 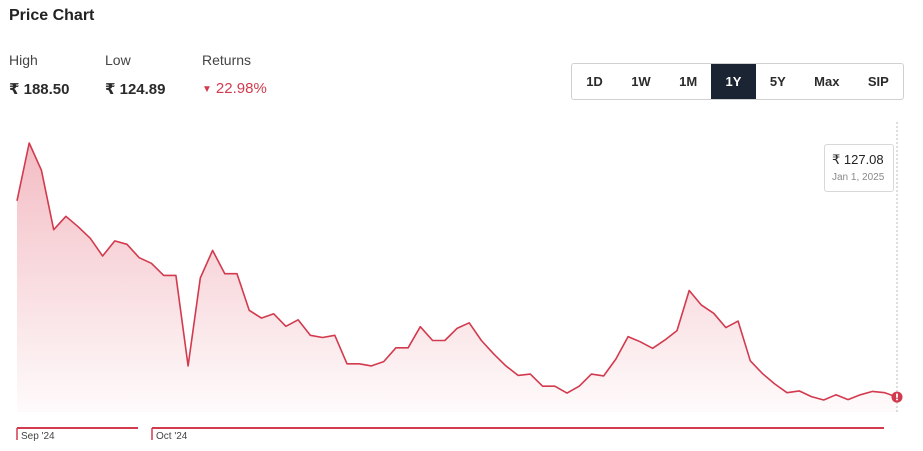 What do you see at coordinates (688, 81) in the screenshot?
I see `range-tab-1m: 1M` at bounding box center [688, 81].